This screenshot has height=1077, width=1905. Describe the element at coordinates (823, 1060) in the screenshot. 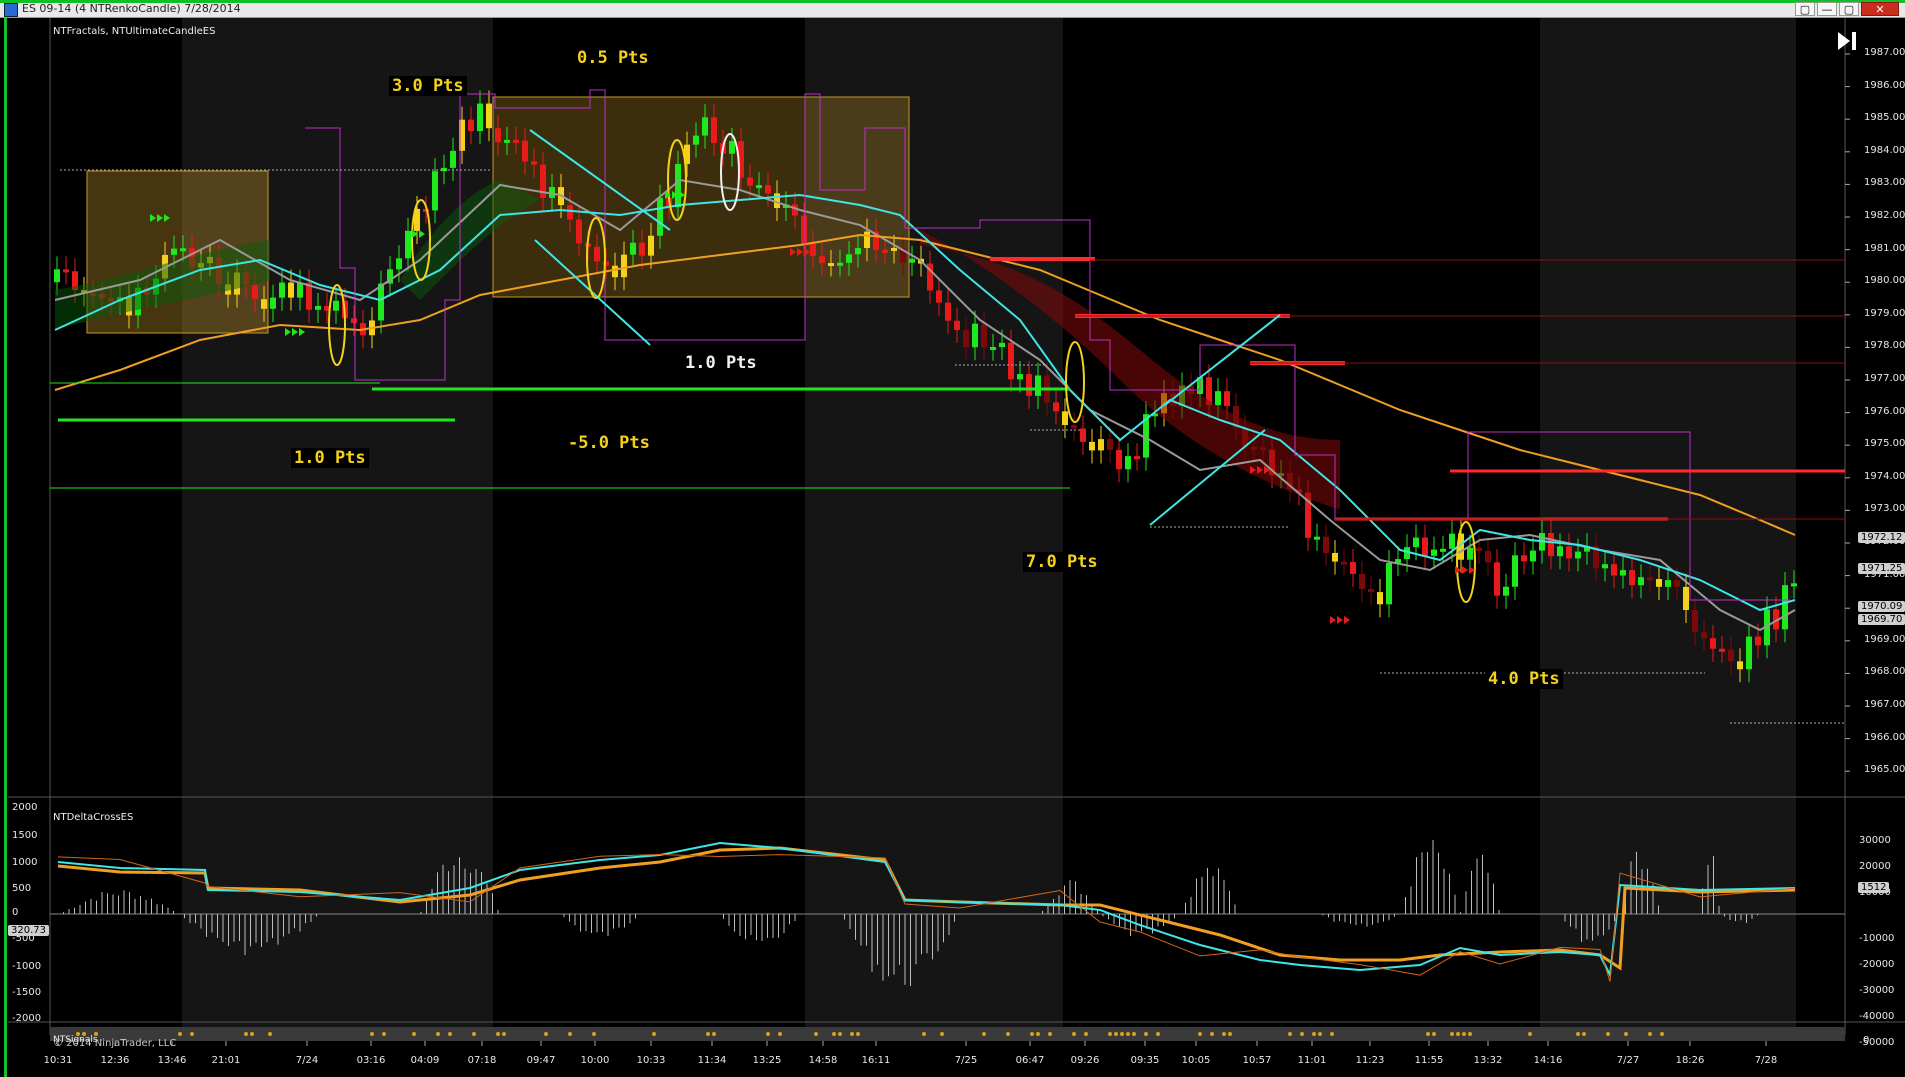

I see `time-tick-label: 14:58` at that location.